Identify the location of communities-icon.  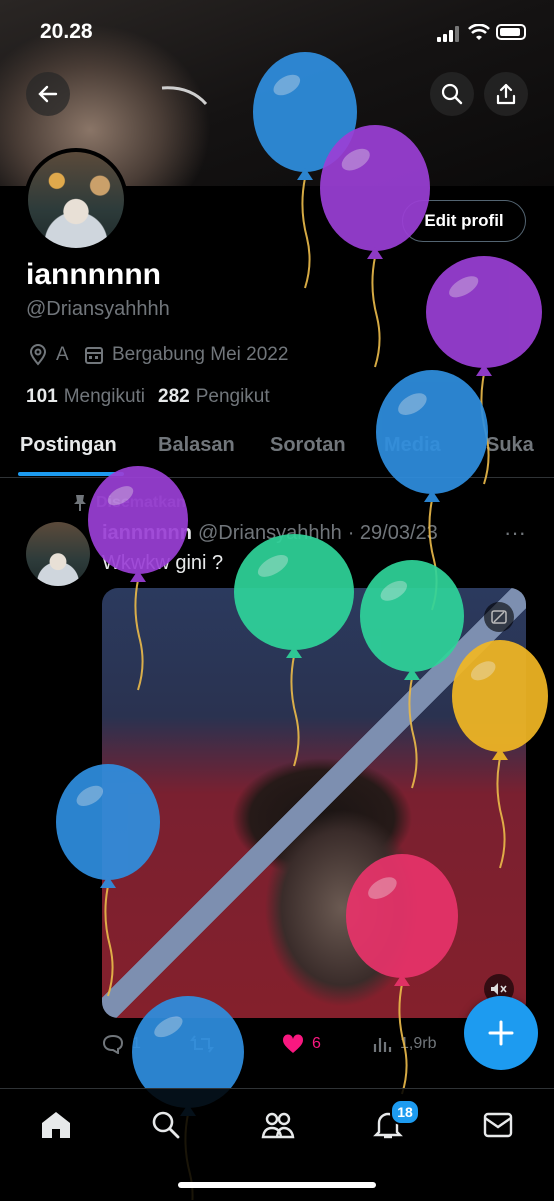
(278, 1125).